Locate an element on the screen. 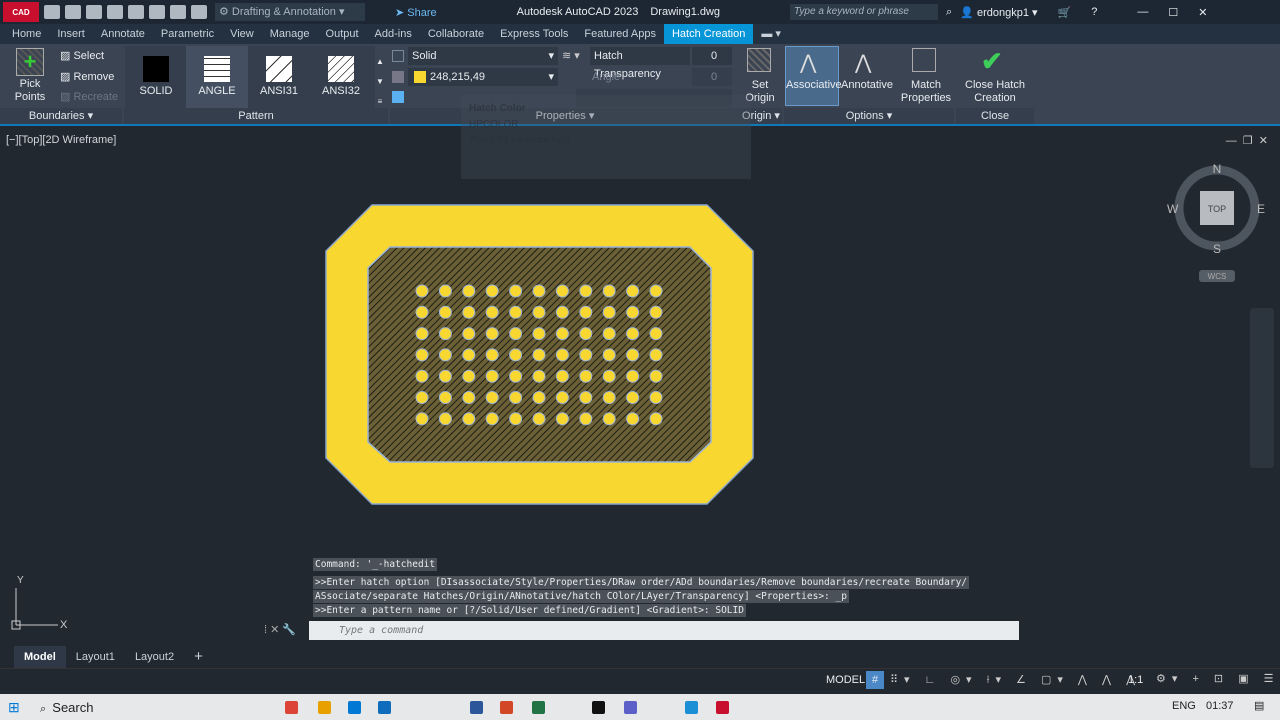  set-origin-icon is located at coordinates (759, 60).